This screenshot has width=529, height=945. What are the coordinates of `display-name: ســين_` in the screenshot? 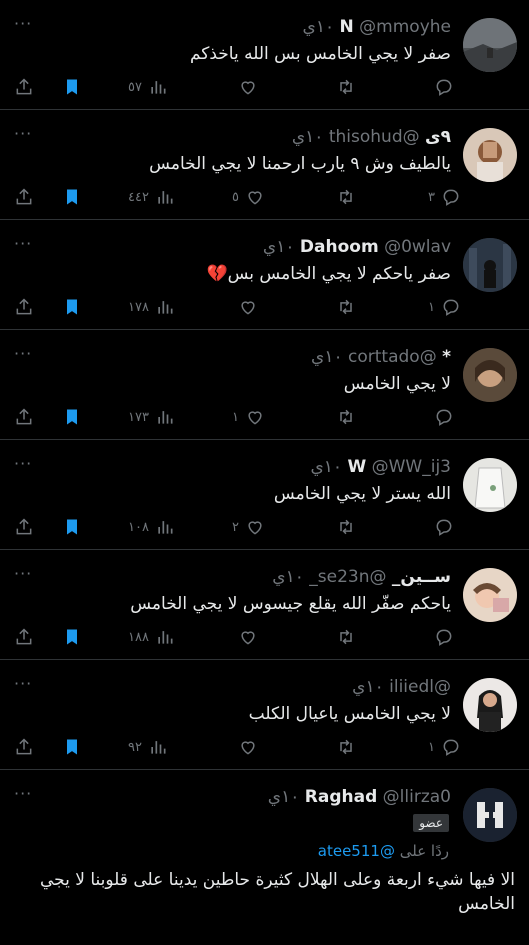 It's located at (421, 577).